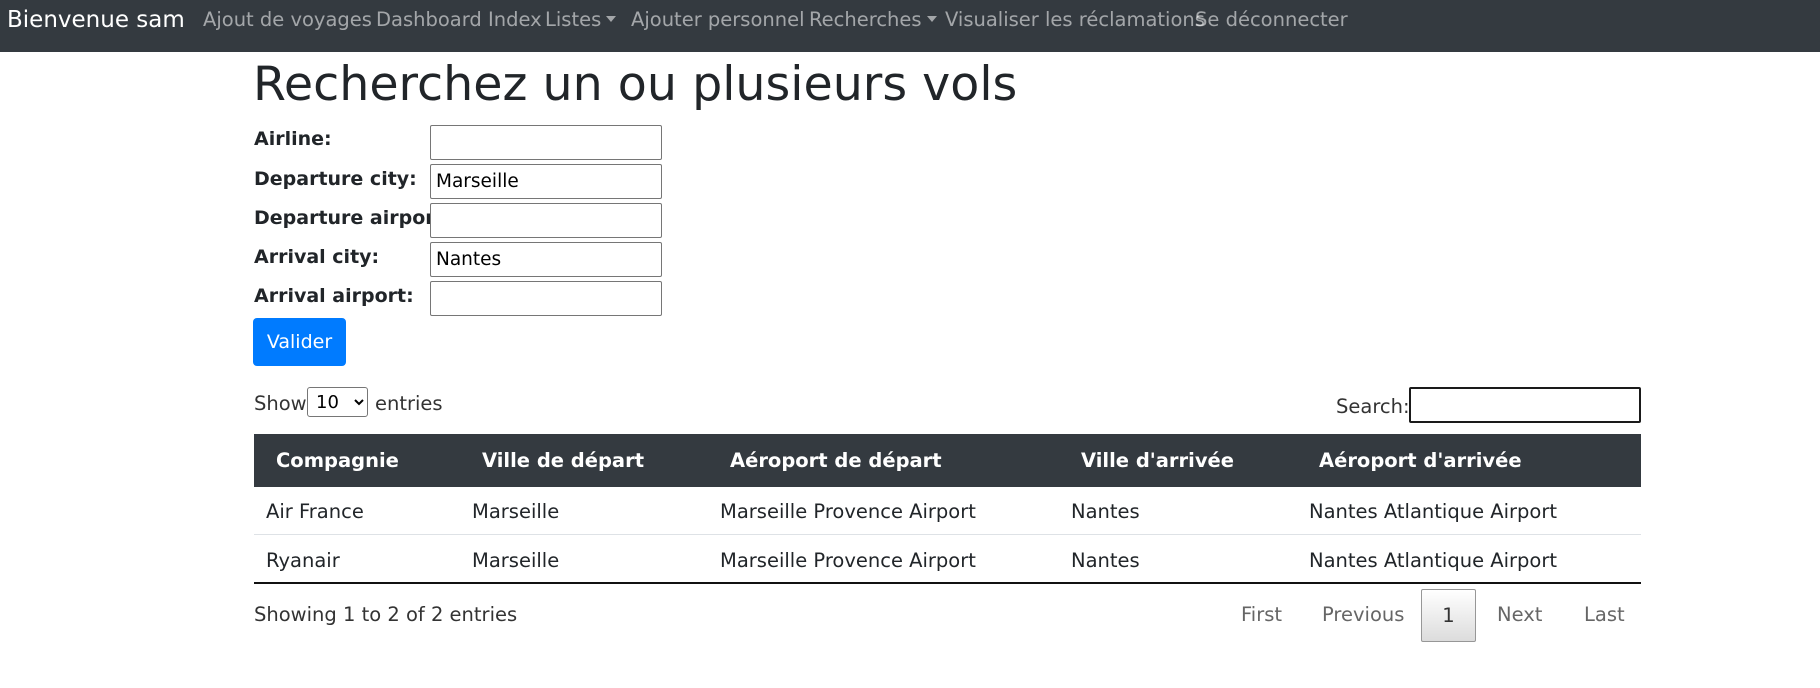 The width and height of the screenshot is (1820, 688). I want to click on departure-airport-label: Departure airport:, so click(353, 218).